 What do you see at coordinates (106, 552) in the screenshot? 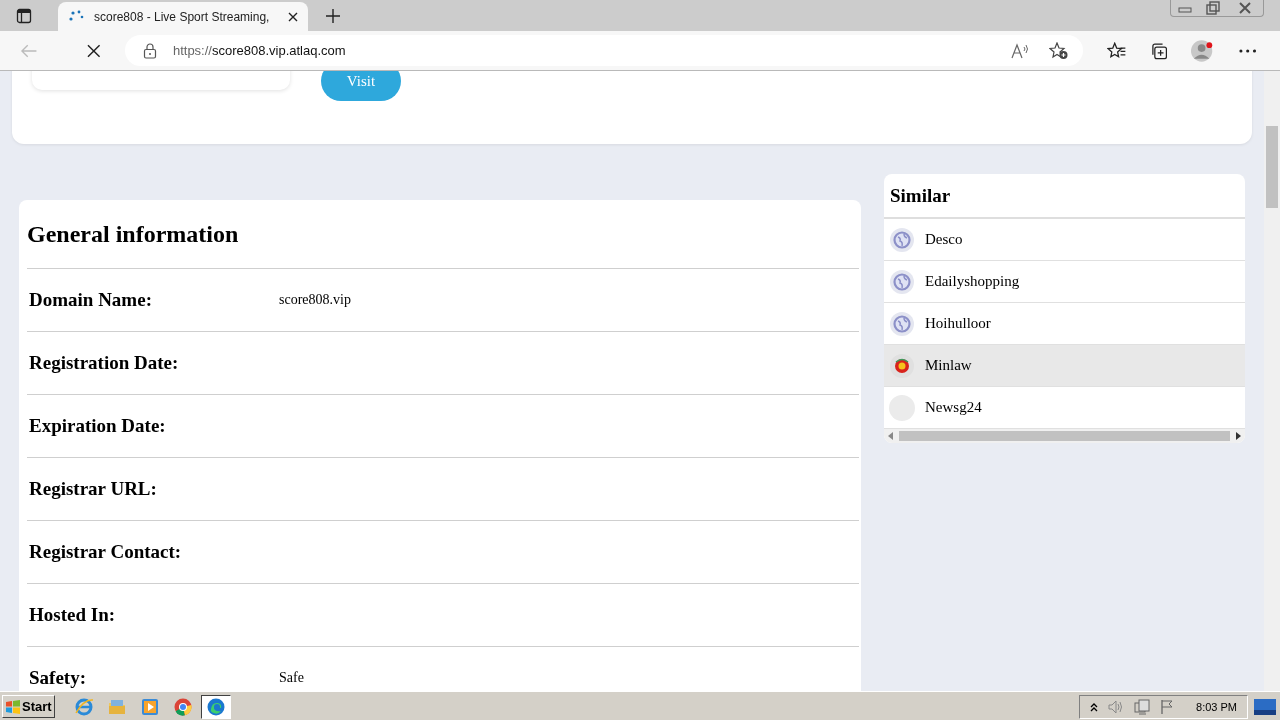
I see `field-label: Registrar Contact:` at bounding box center [106, 552].